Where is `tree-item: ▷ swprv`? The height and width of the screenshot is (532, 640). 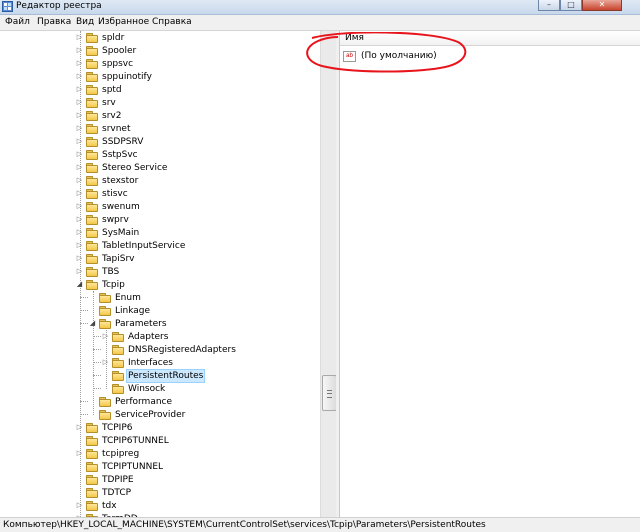
tree-item: ▷ swprv is located at coordinates (103, 219).